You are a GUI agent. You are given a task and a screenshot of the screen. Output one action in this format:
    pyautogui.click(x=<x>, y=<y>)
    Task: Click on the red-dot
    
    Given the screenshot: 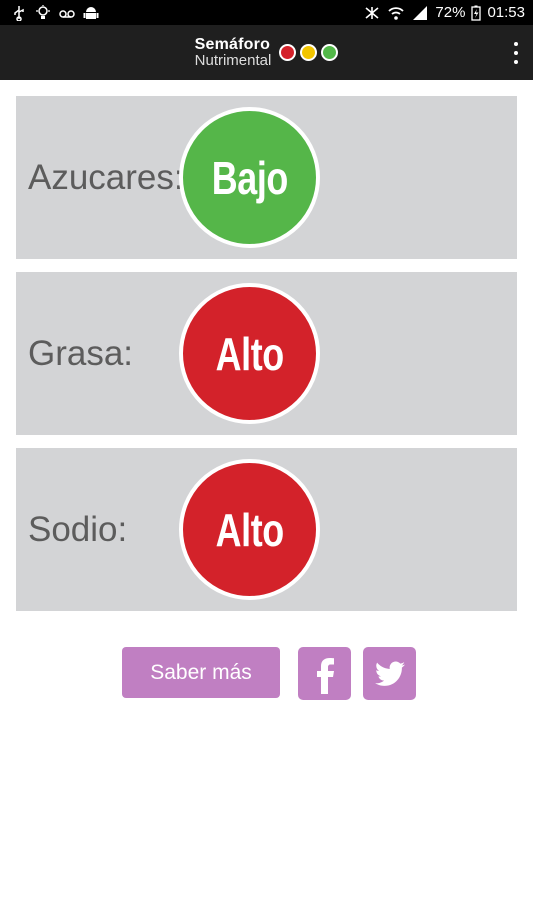 What is the action you would take?
    pyautogui.click(x=288, y=52)
    